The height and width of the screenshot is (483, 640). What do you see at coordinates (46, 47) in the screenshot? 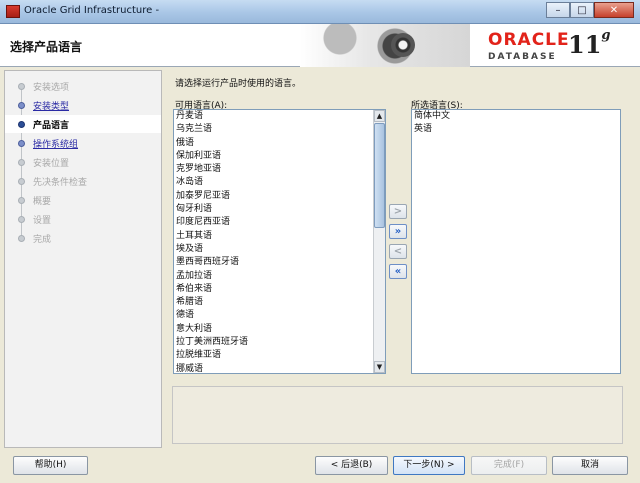
I see `page-title: 选择产品语言` at bounding box center [46, 47].